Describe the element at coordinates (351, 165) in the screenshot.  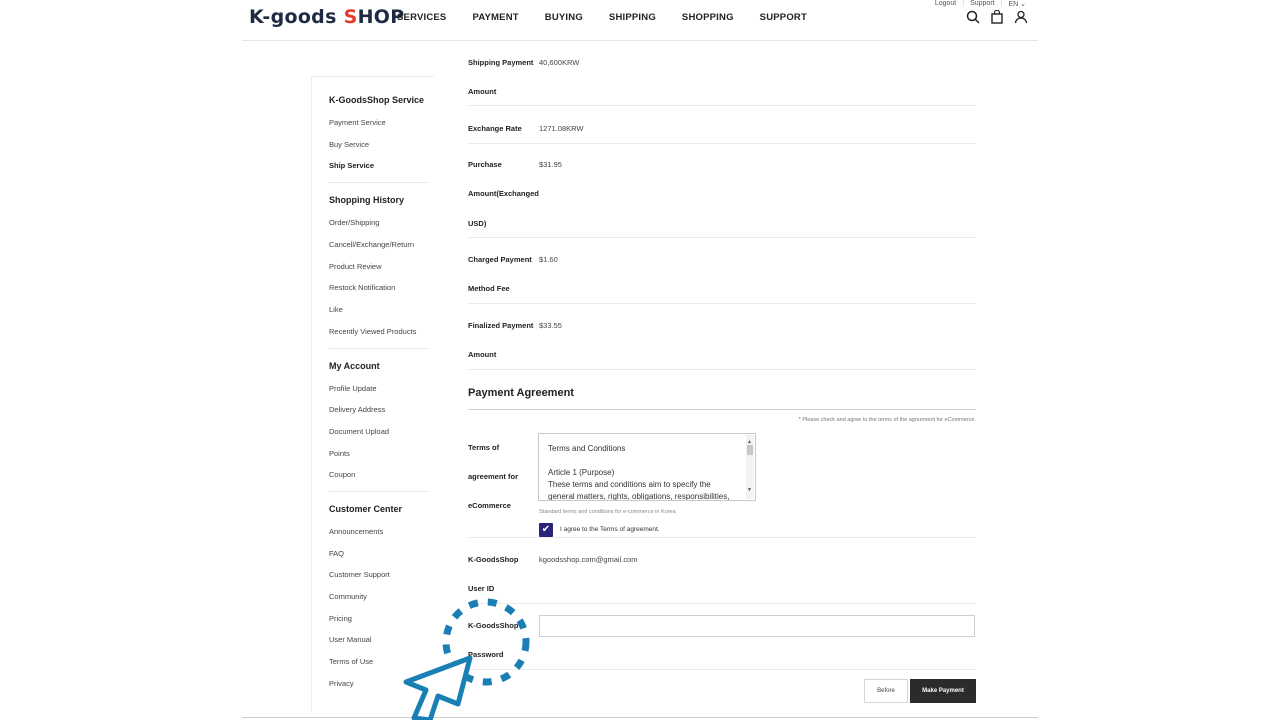
I see `sidebar-item-ship-service: Ship Service` at that location.